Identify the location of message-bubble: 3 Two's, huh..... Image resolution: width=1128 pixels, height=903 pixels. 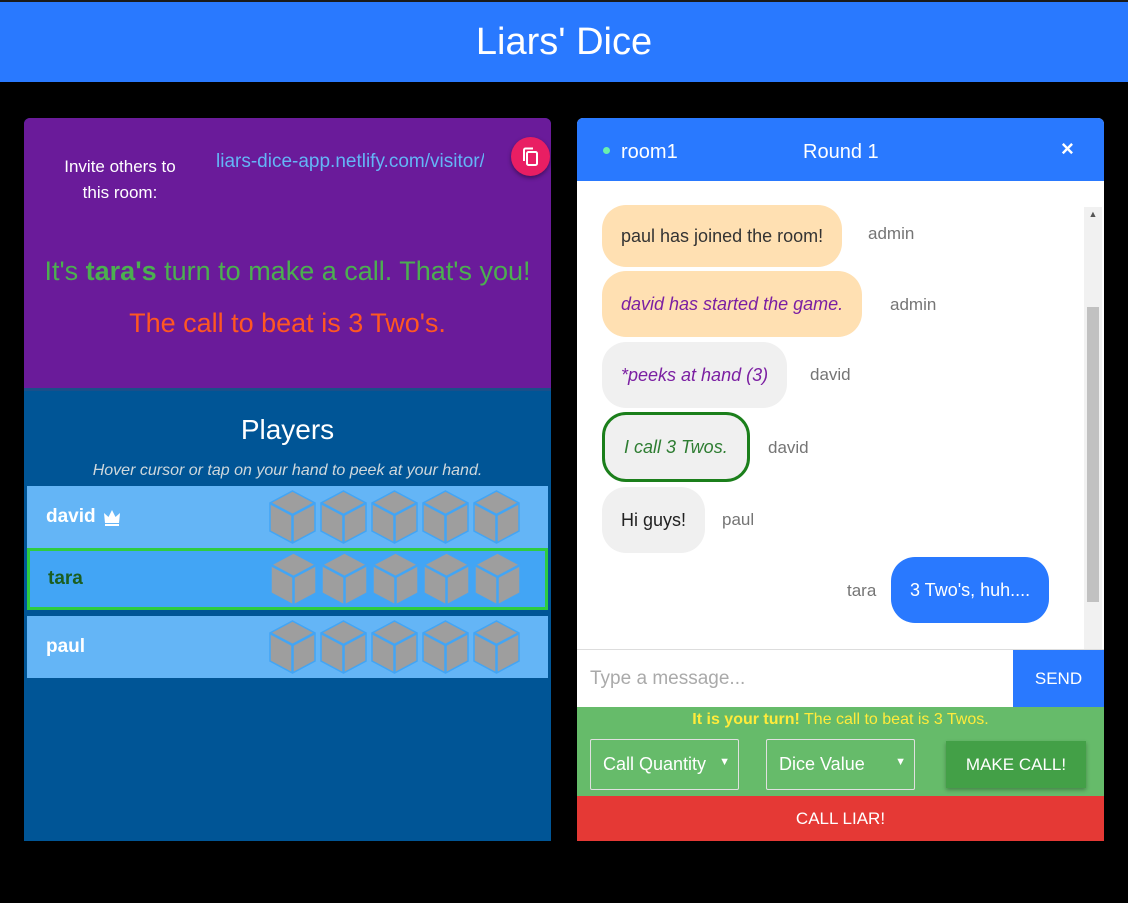
(970, 590).